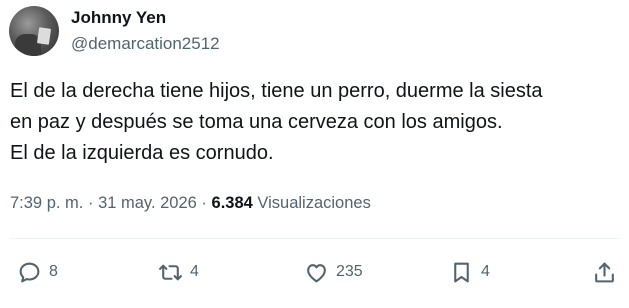  I want to click on bookmark-button: 4, so click(469, 272).